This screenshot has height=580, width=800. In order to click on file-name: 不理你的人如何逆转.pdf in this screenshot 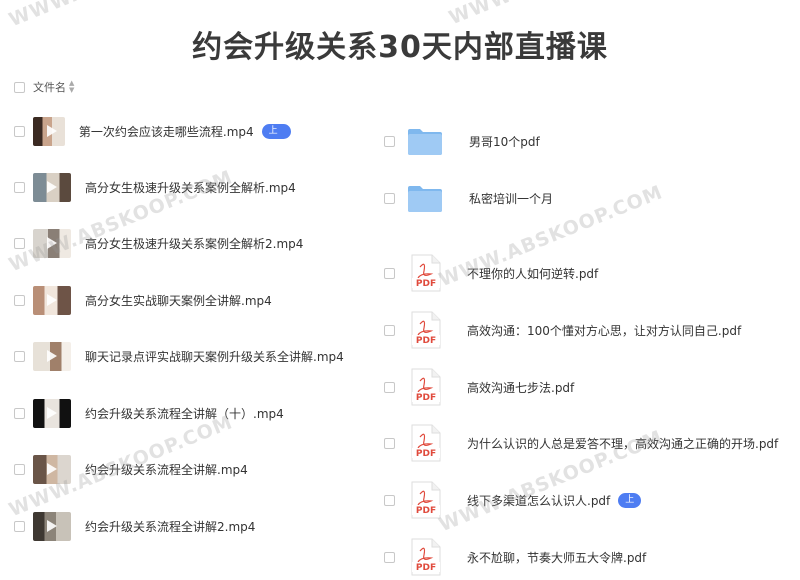, I will do `click(532, 273)`.